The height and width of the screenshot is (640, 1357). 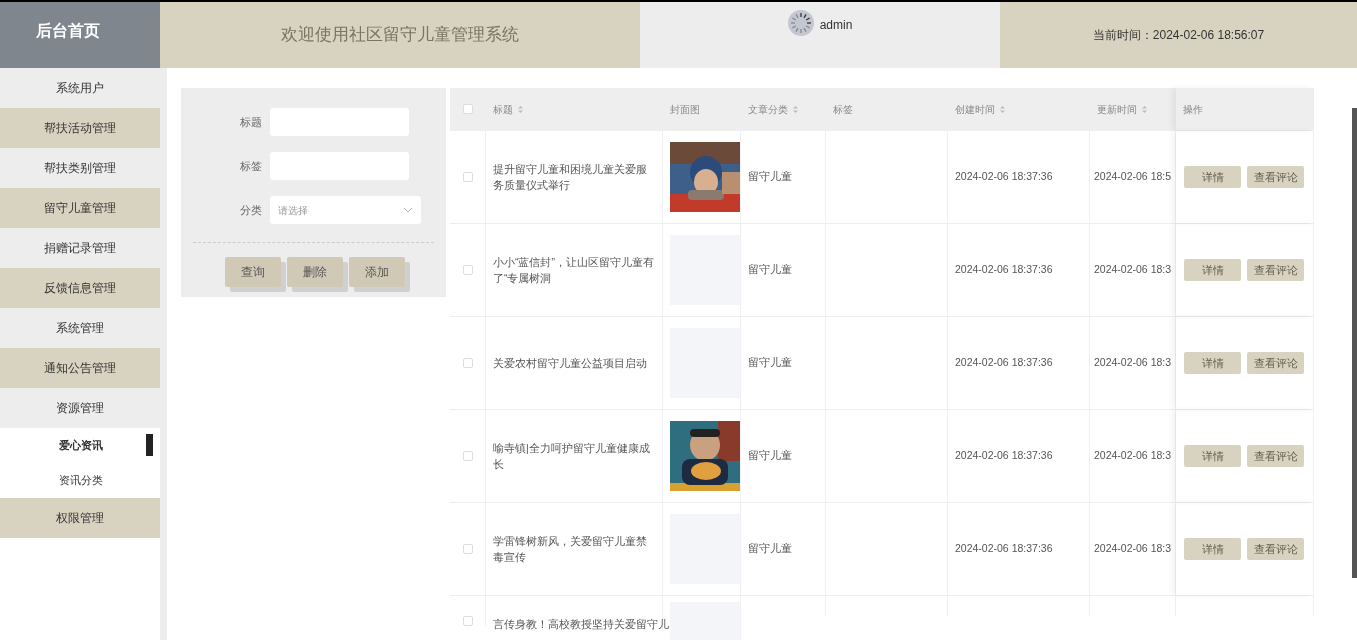 I want to click on field-label: 标签, so click(x=251, y=166).